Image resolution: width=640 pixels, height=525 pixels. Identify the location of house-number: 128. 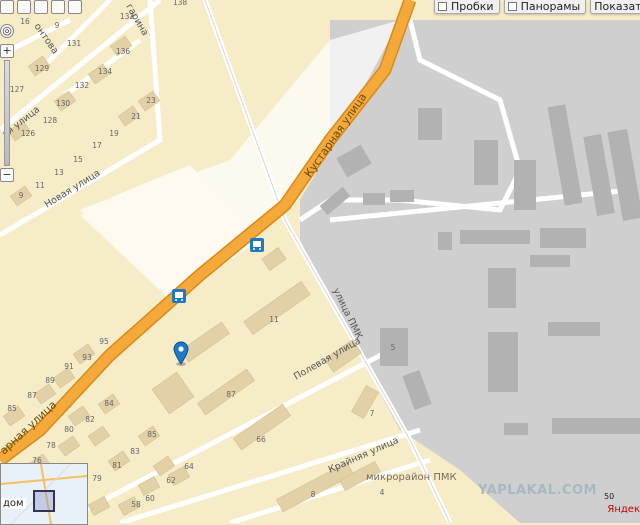
(50, 120).